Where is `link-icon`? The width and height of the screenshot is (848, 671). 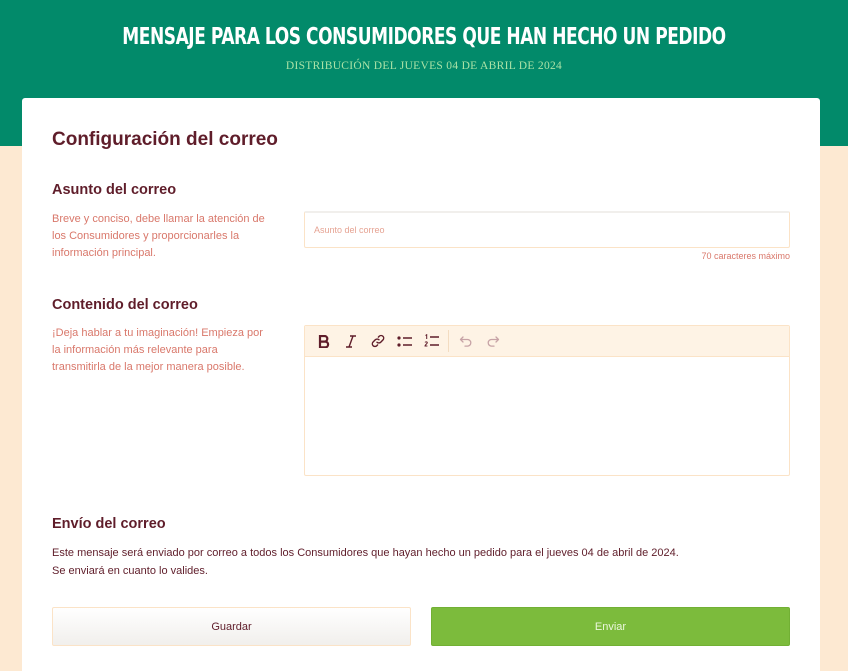 link-icon is located at coordinates (377, 341).